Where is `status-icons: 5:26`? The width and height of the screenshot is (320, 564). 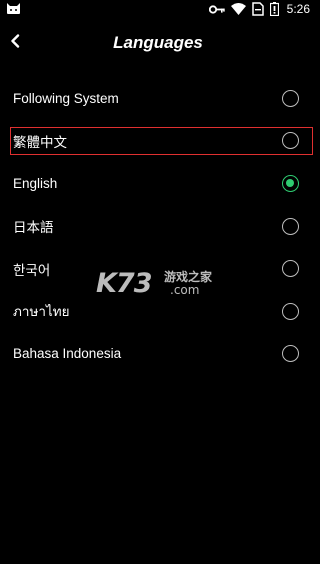
status-icons: 5:26 is located at coordinates (259, 9).